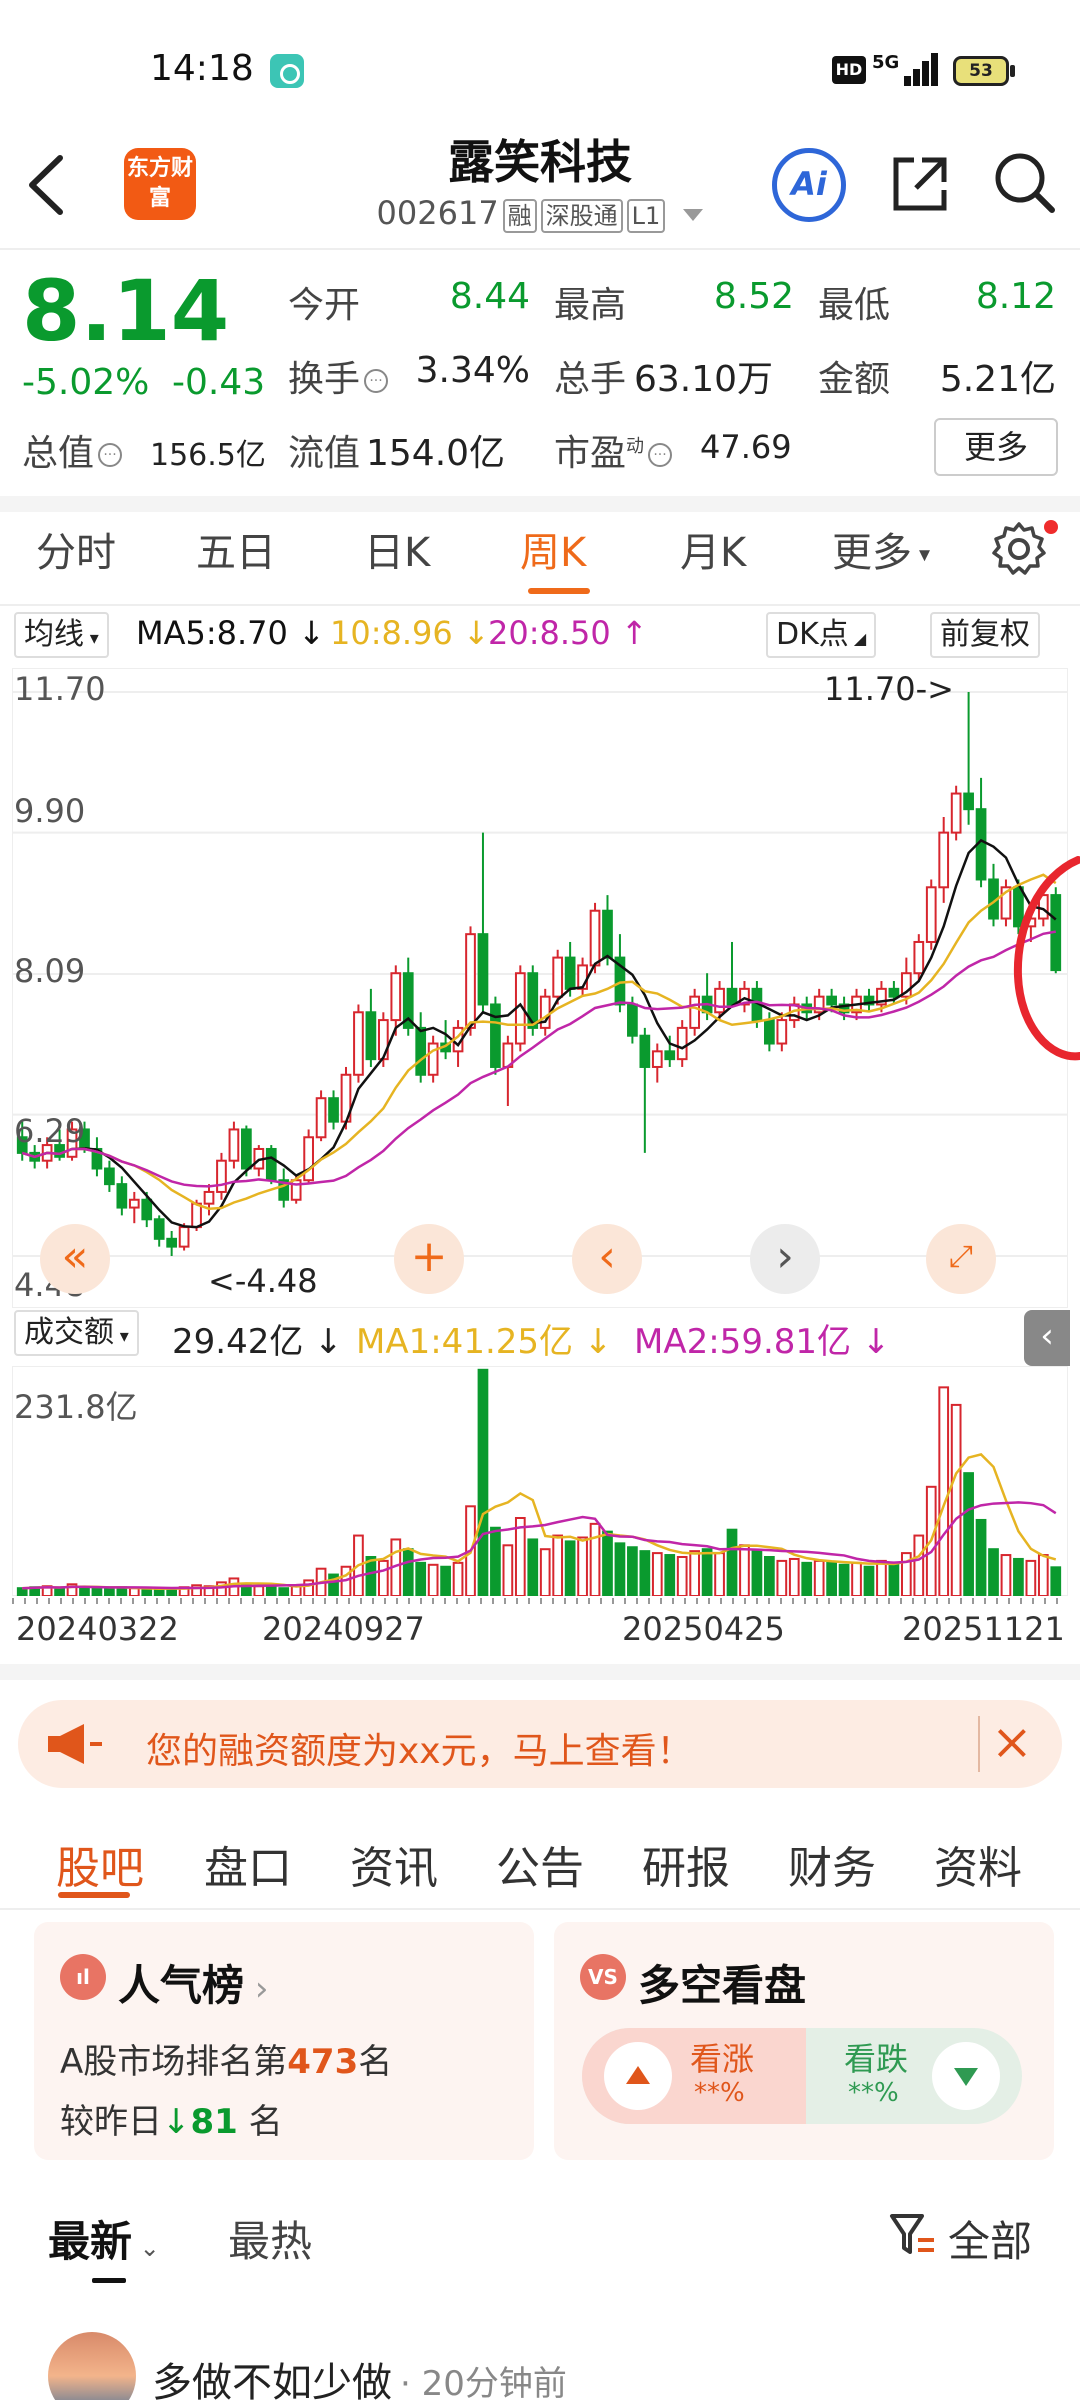 This screenshot has width=1080, height=2400. Describe the element at coordinates (76, 1333) in the screenshot. I see `volume-indicator-selector: 成交额 ▾` at that location.